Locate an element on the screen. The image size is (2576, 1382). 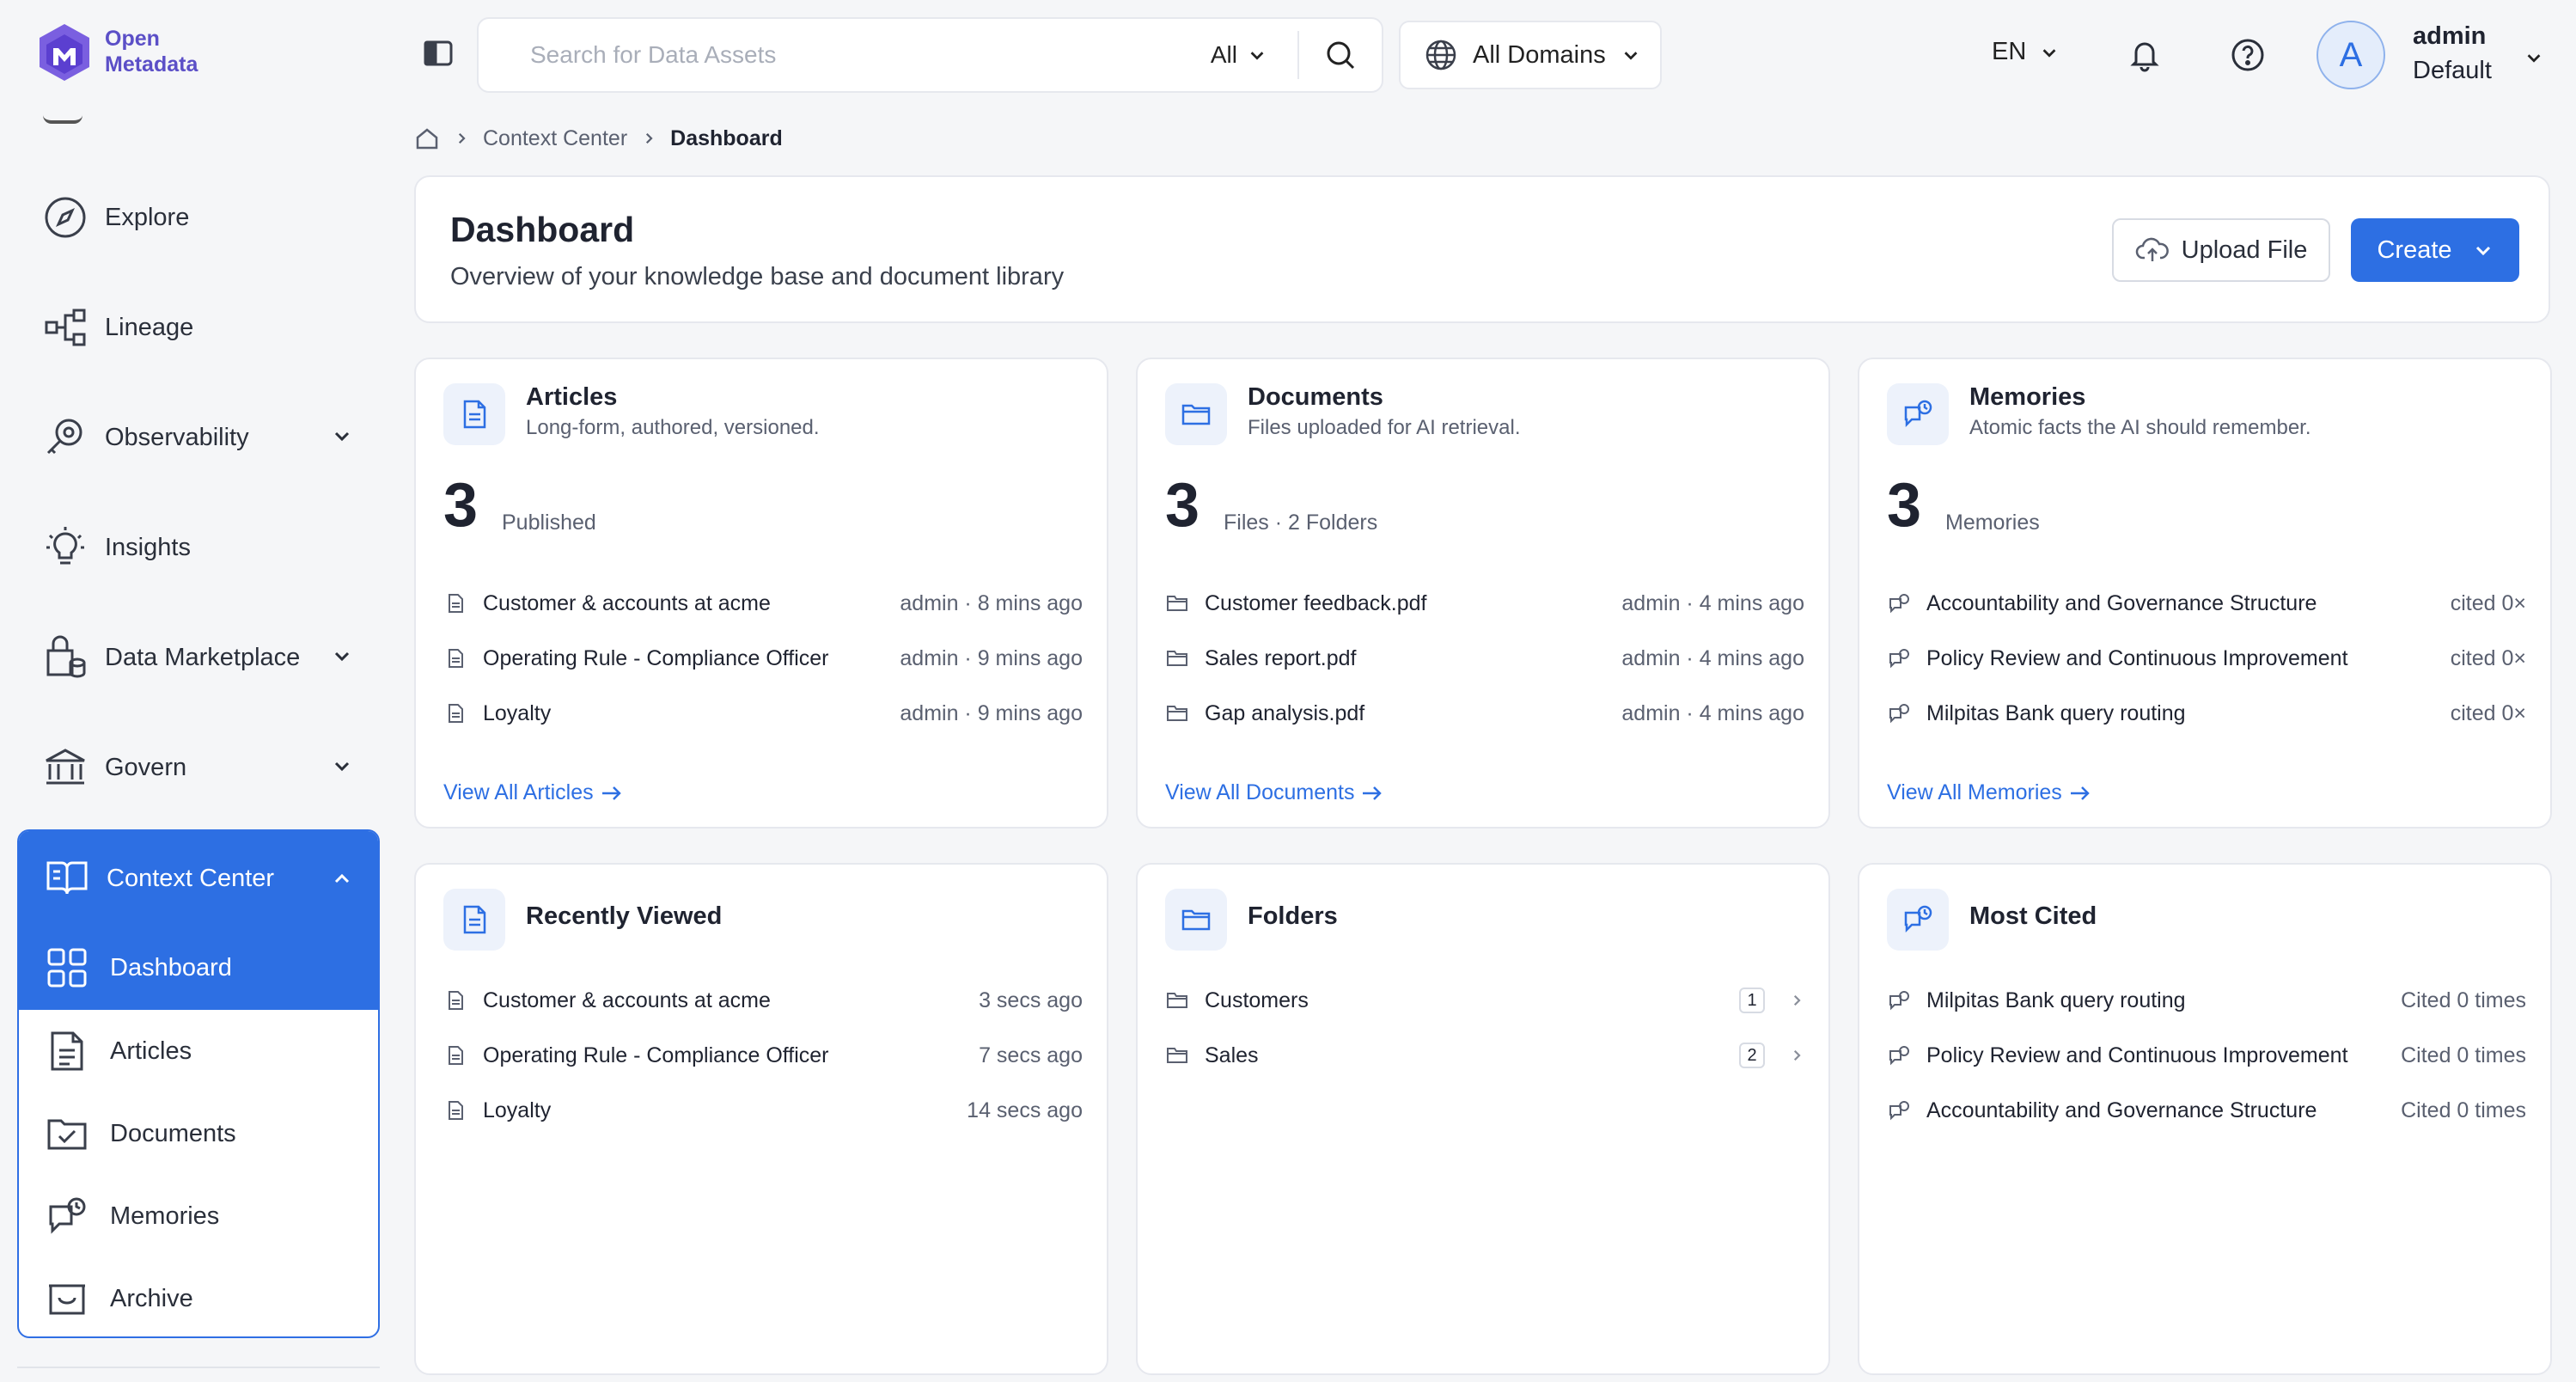
sidebar-item-label: Insights is located at coordinates (148, 547).